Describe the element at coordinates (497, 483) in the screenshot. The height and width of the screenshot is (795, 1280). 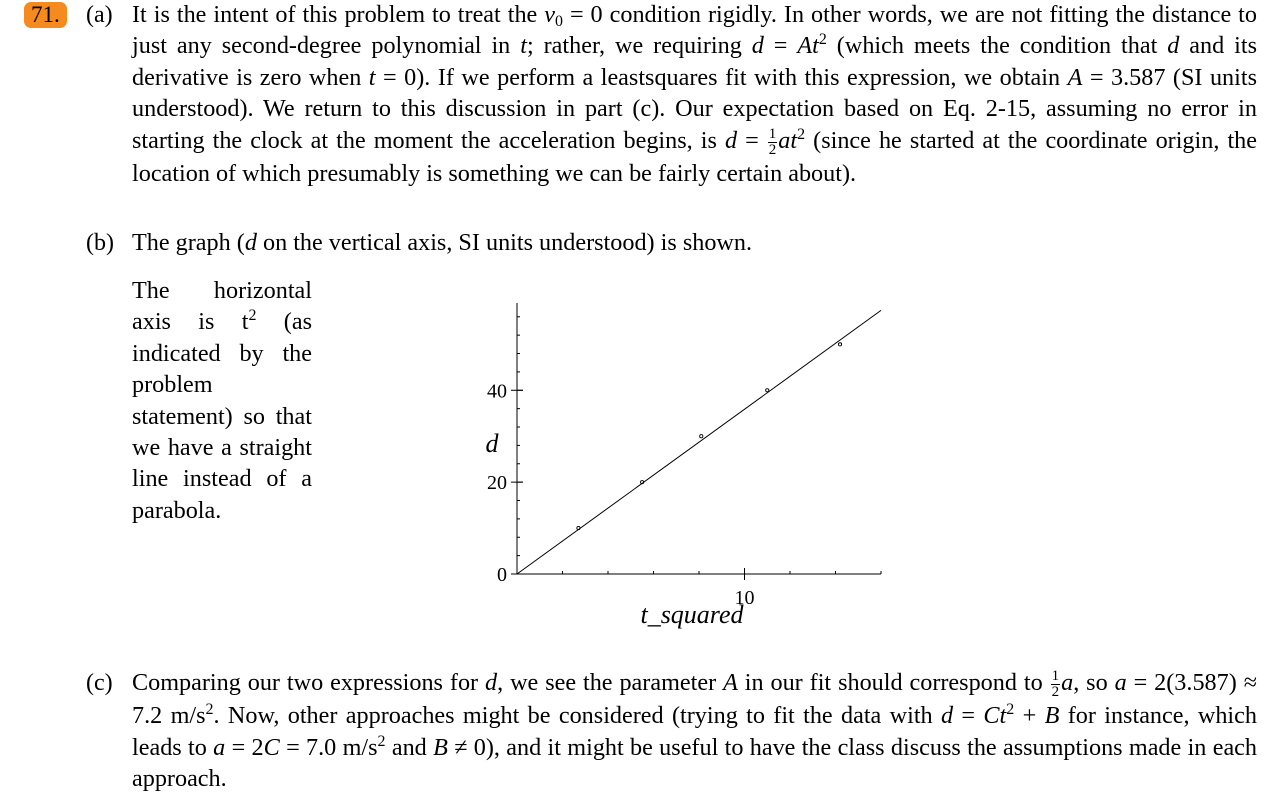
I see `y-tick-label: 20` at that location.